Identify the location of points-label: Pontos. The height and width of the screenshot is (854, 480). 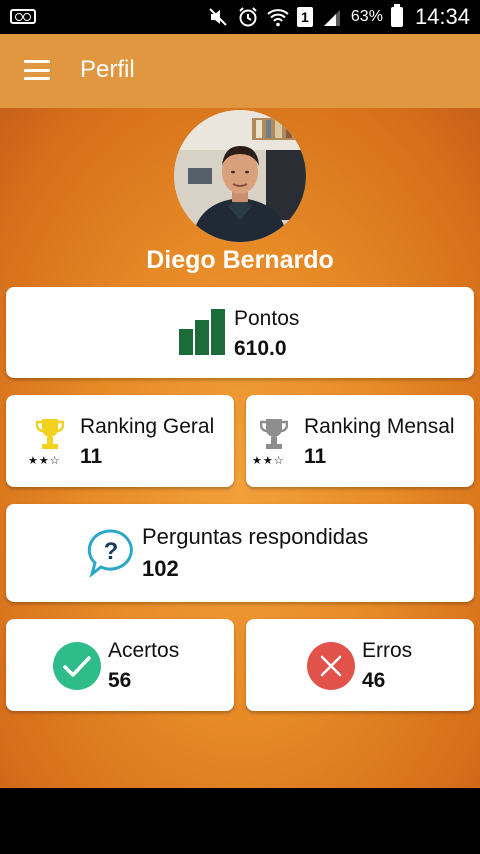
(267, 318).